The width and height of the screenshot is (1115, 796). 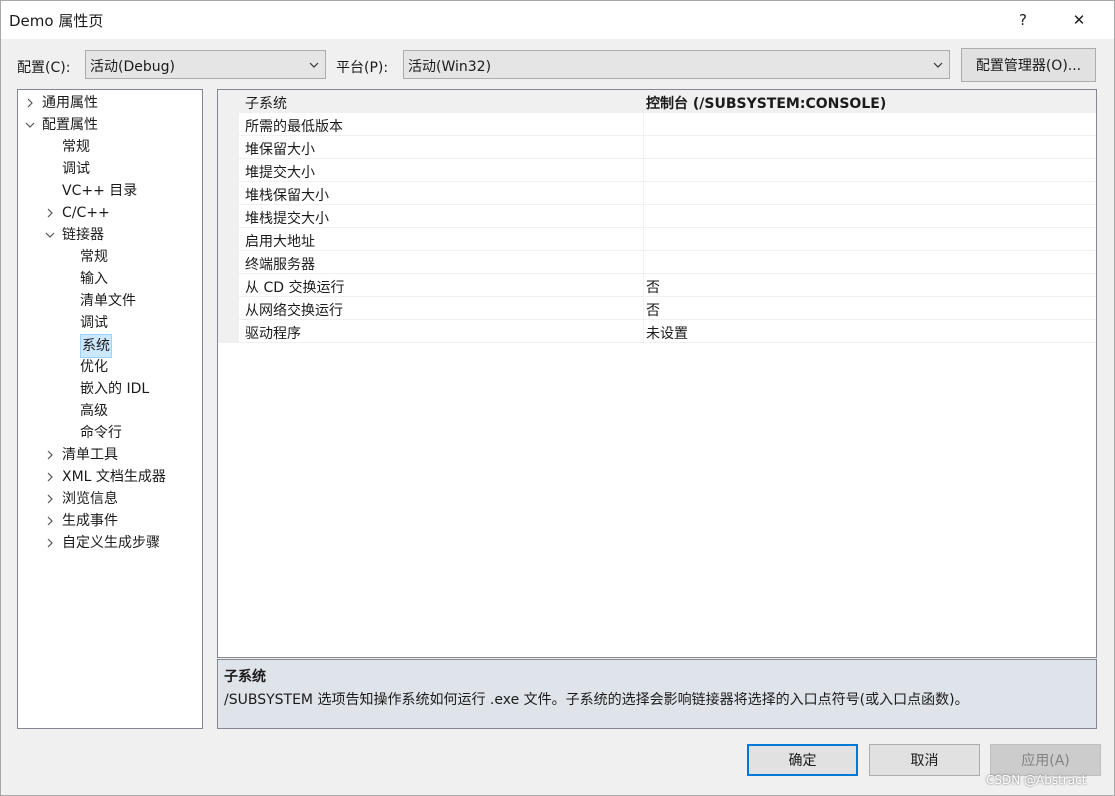 What do you see at coordinates (110, 191) in the screenshot?
I see `tree-item: VC++ 目录` at bounding box center [110, 191].